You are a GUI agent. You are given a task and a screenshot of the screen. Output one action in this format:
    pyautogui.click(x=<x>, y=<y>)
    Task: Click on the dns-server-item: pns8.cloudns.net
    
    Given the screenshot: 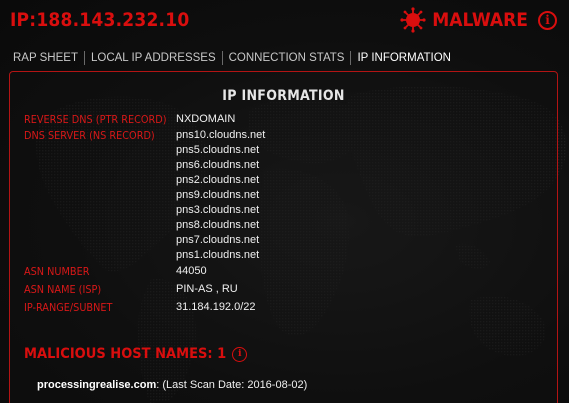 What is the action you would take?
    pyautogui.click(x=218, y=225)
    